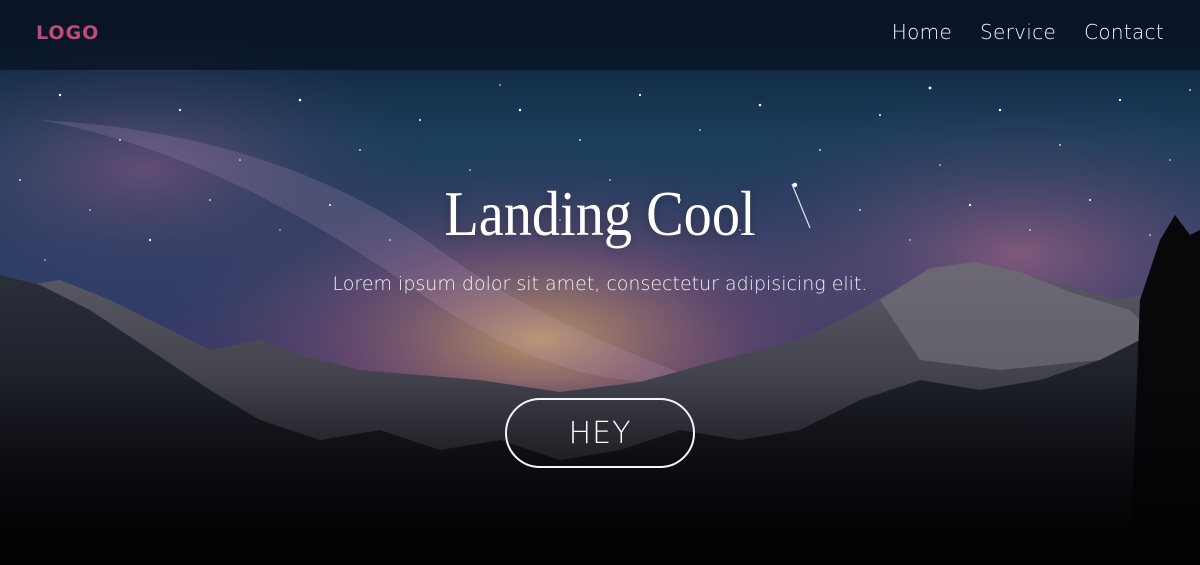  I want to click on hero-title: Landing Cool, so click(600, 213).